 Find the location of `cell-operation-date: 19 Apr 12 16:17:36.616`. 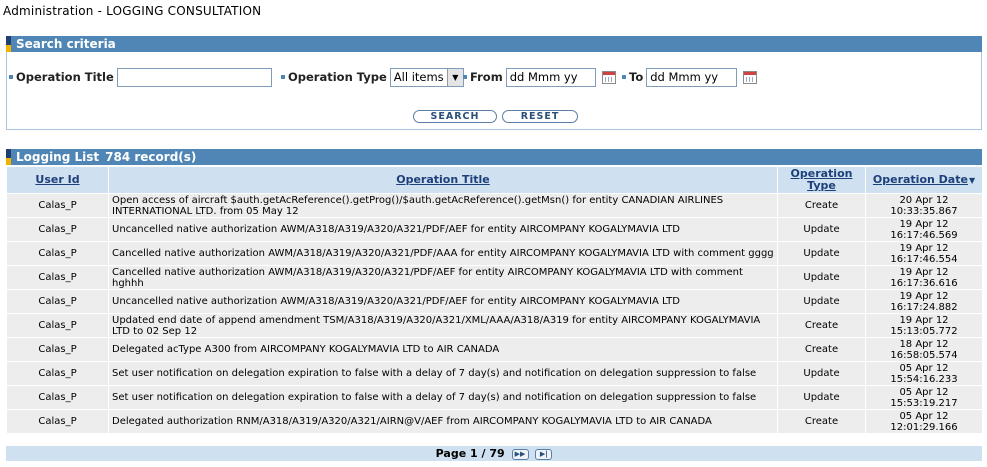

cell-operation-date: 19 Apr 12 16:17:36.616 is located at coordinates (924, 277).